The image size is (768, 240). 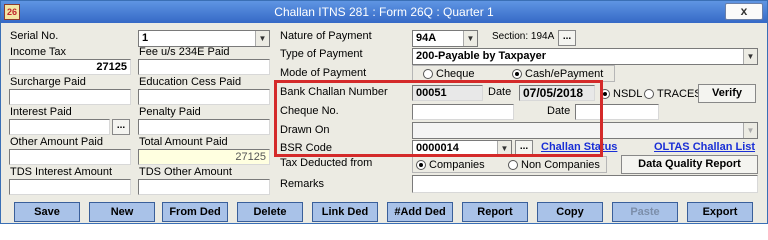 I want to click on tds-interest-label: TDS Interest Amount, so click(x=61, y=172).